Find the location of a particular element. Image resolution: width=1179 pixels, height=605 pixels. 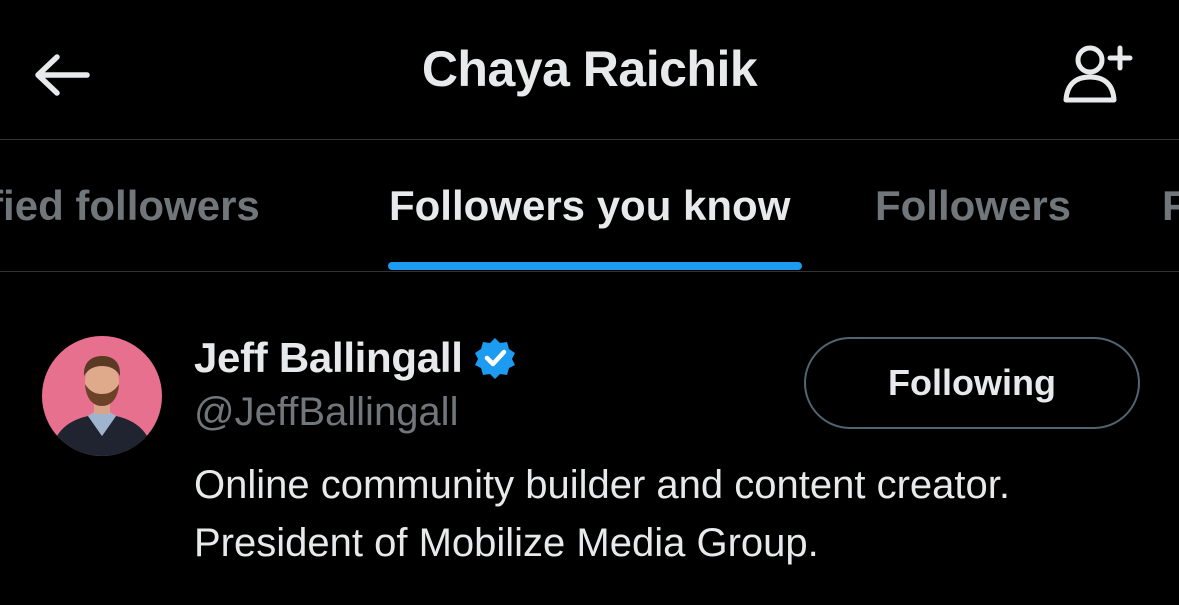

tab-followers-you-know: Followers you know is located at coordinates (589, 206).